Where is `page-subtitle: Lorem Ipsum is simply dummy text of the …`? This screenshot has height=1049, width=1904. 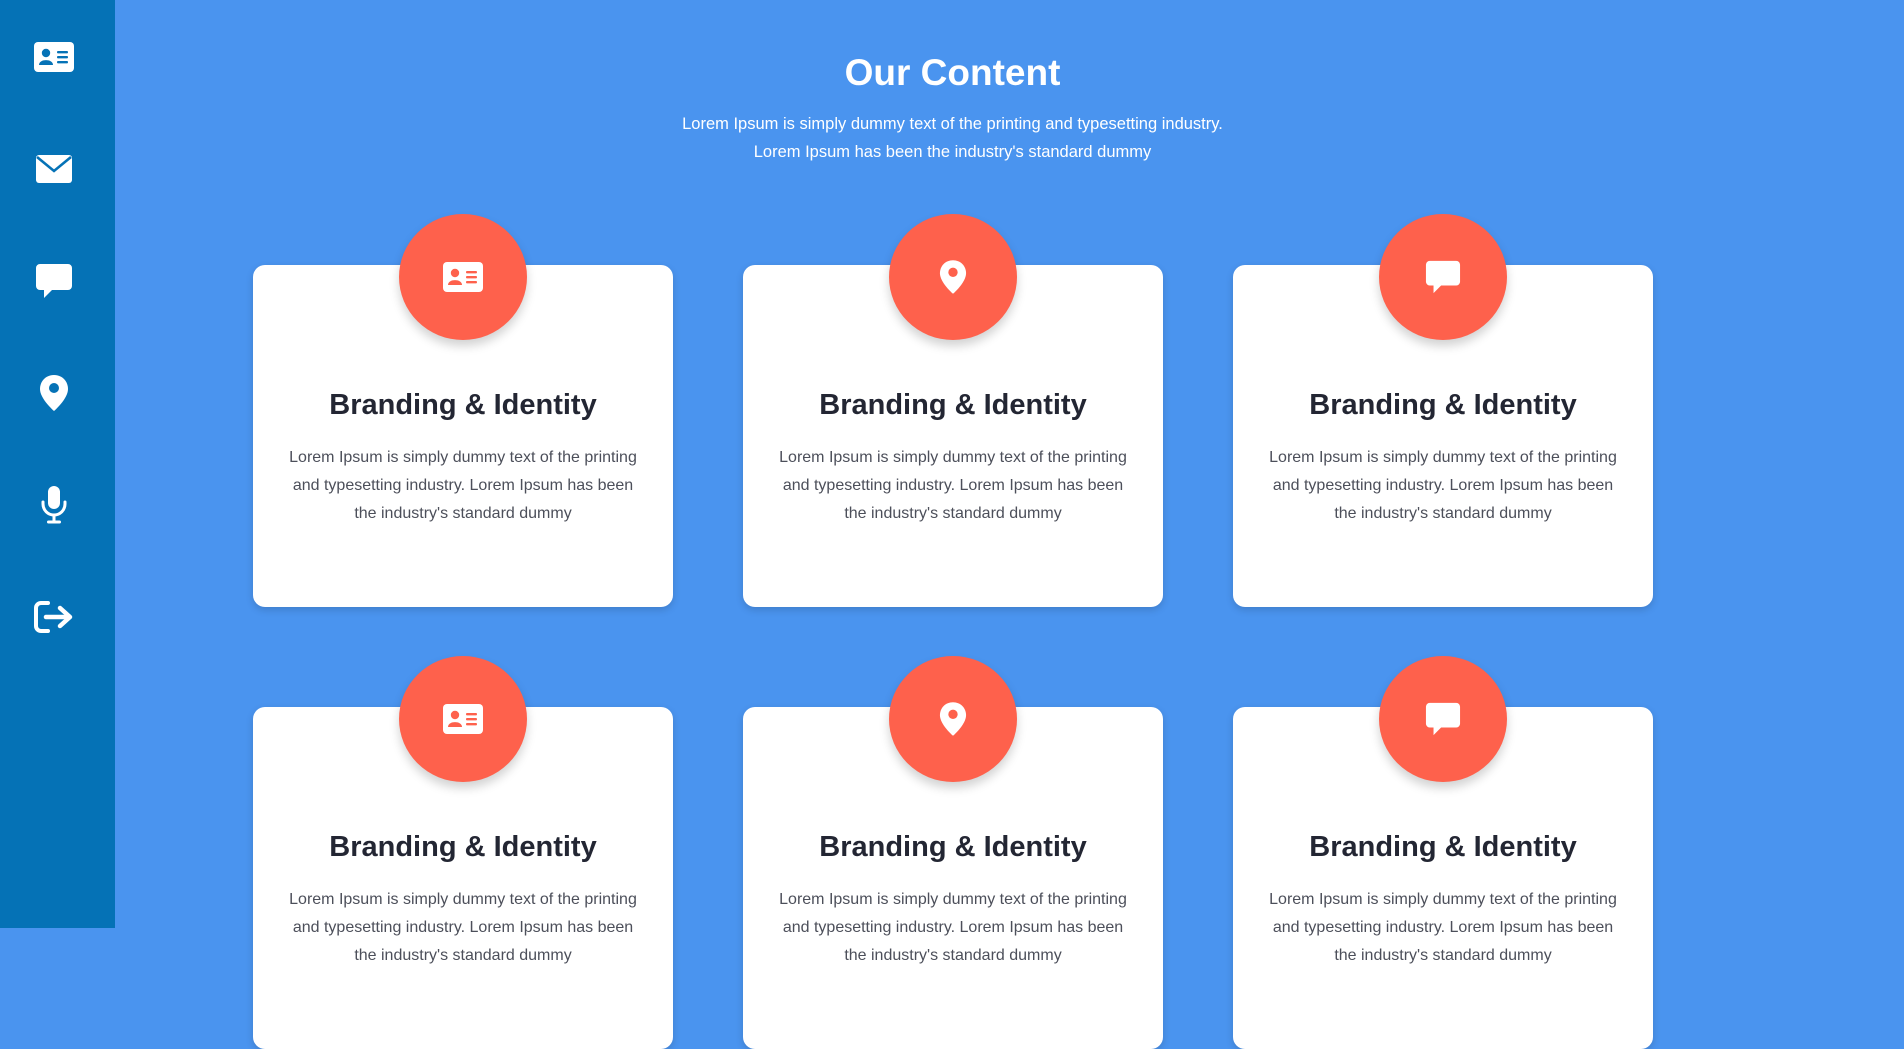 page-subtitle: Lorem Ipsum is simply dummy text of the … is located at coordinates (952, 138).